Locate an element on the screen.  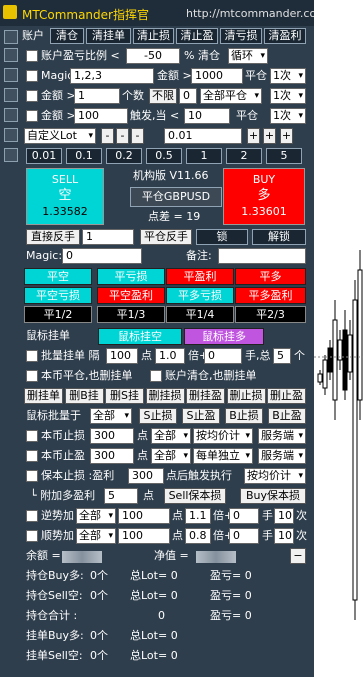
magic-input: 1,2,3 is located at coordinates (112, 76).